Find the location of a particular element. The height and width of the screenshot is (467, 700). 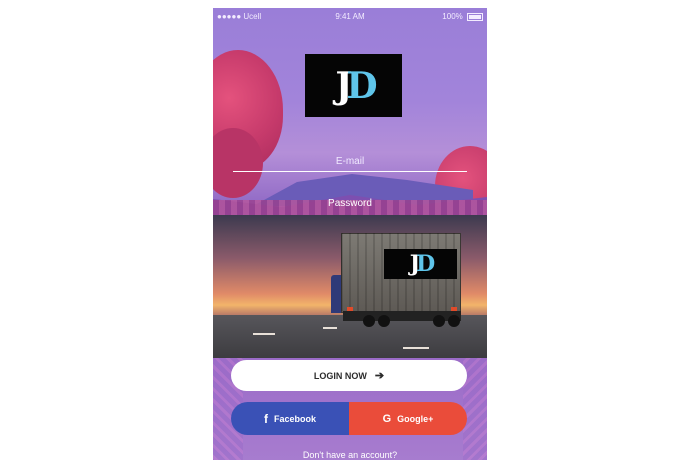

google-login-button: G Google+ is located at coordinates (408, 418).